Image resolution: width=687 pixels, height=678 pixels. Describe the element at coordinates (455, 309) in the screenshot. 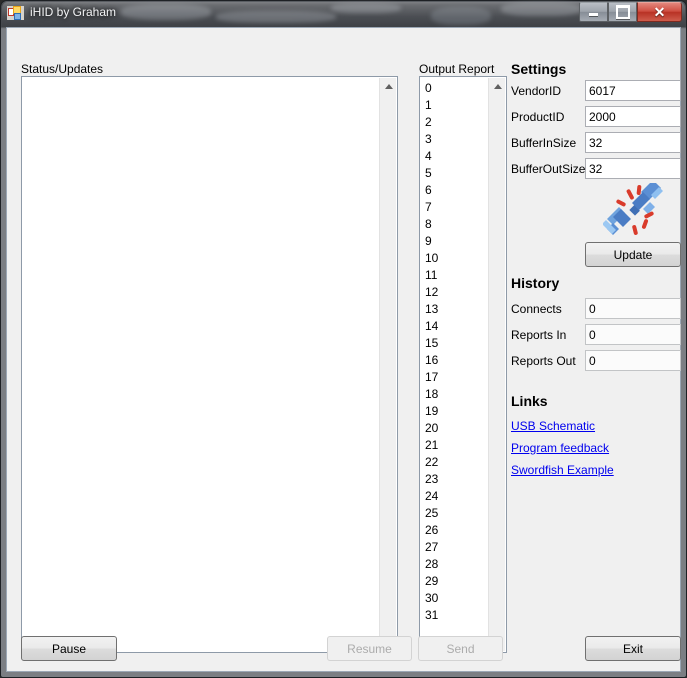

I see `list-item: 13` at that location.